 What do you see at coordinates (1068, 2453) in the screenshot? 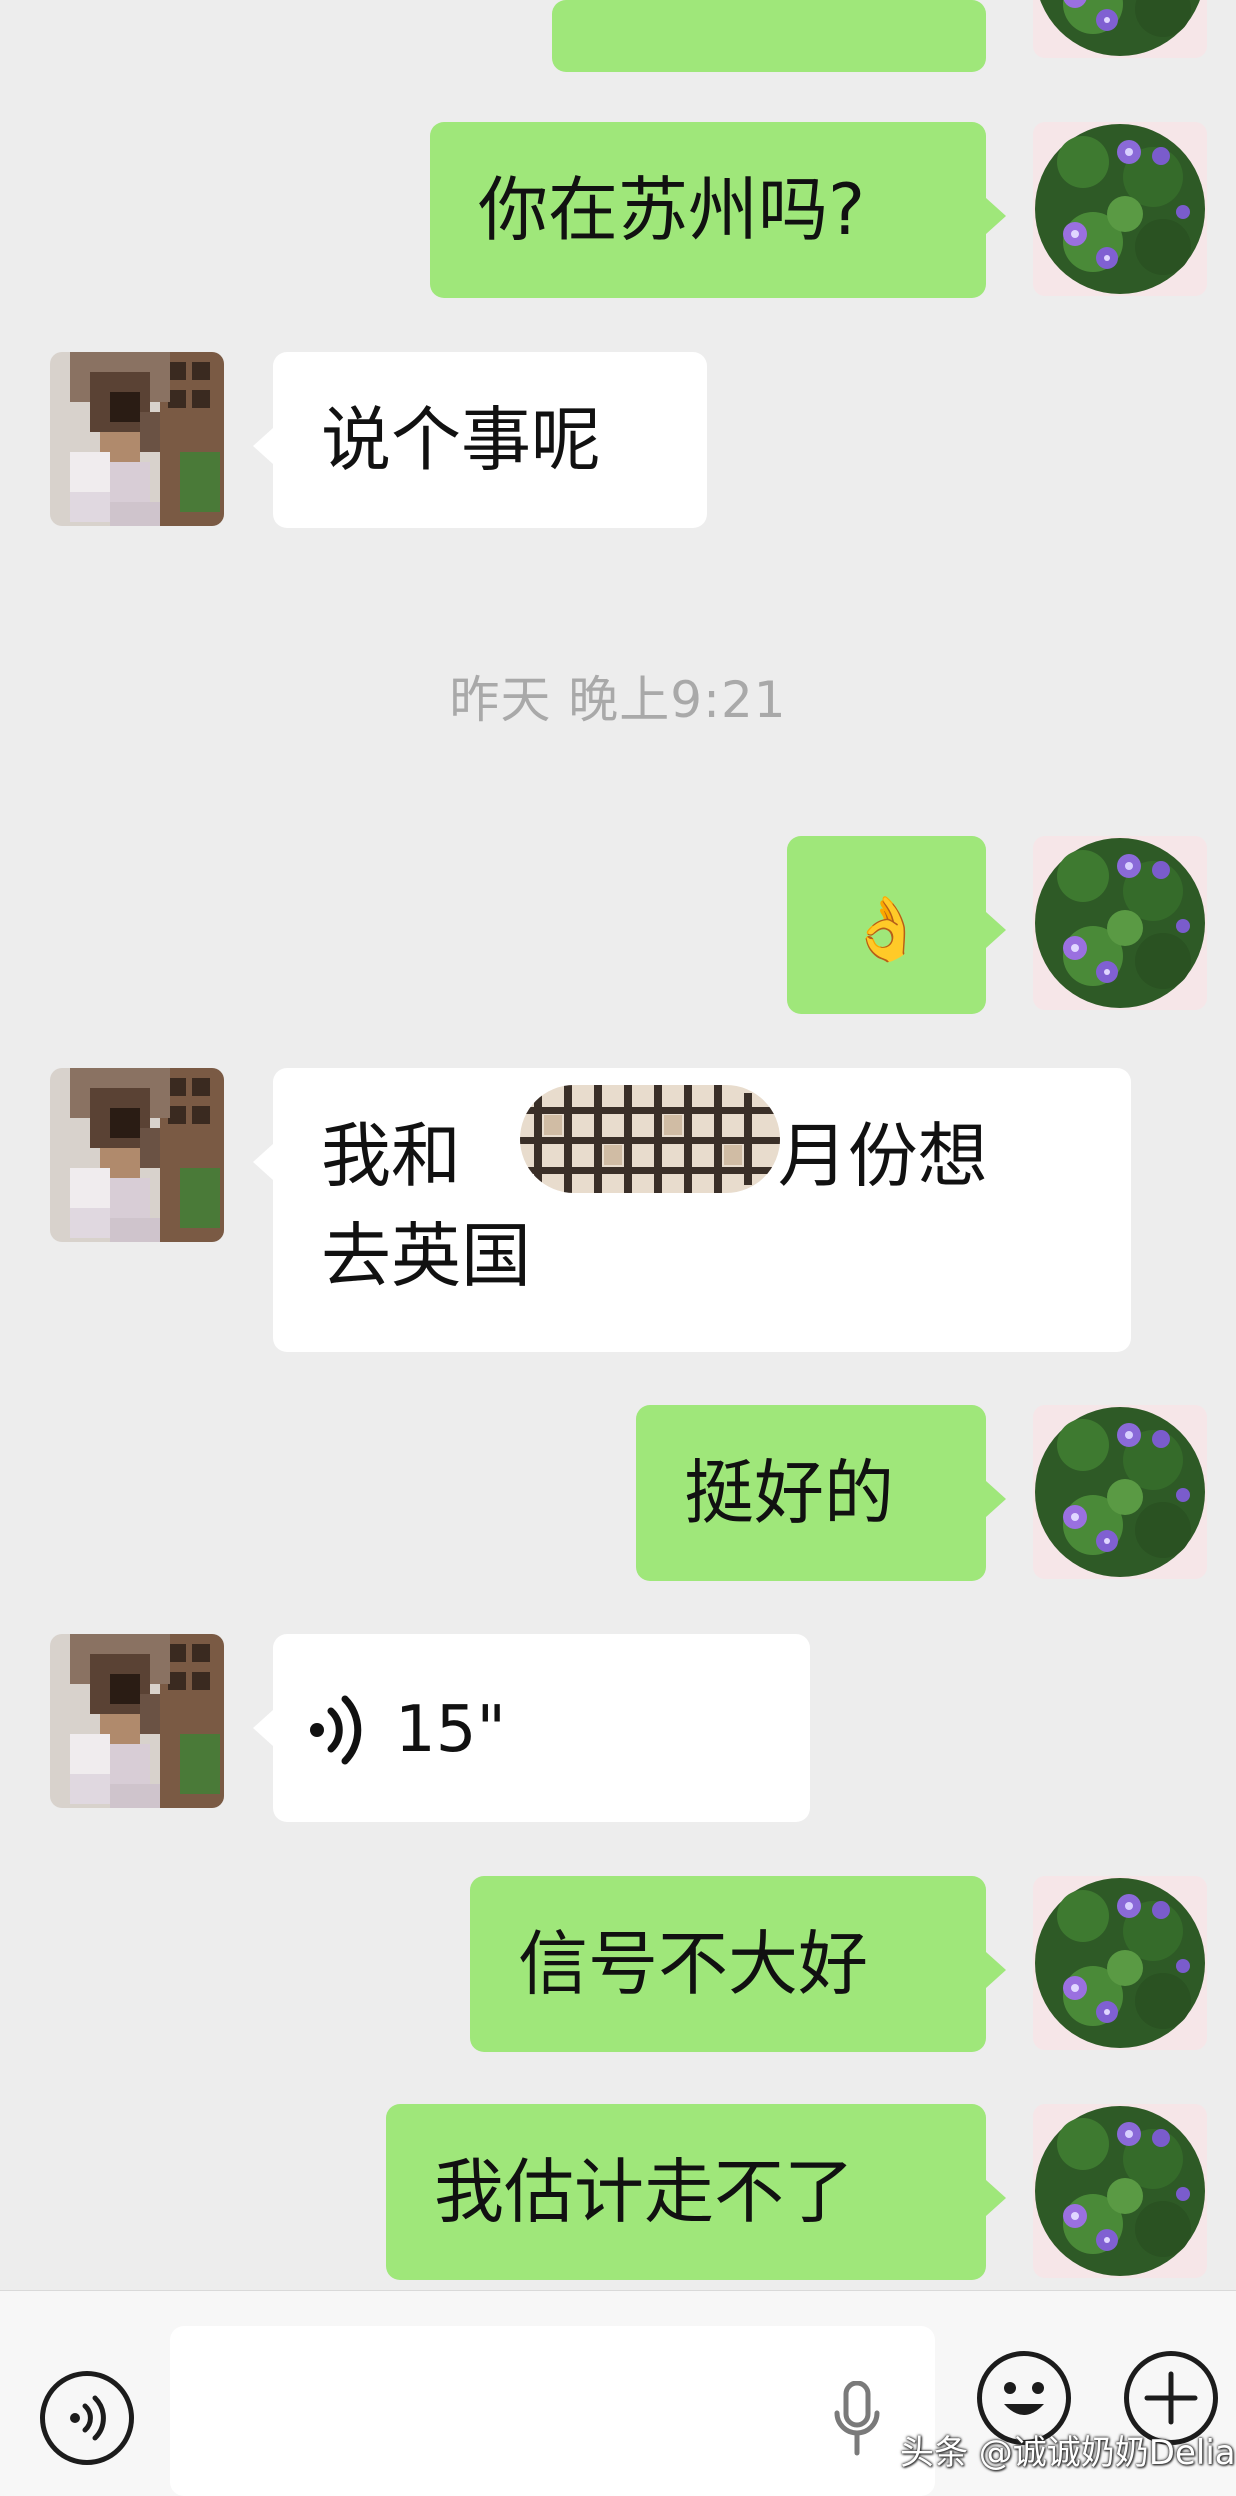
I see `watermark: 头条 @诚诚奶奶Delia` at bounding box center [1068, 2453].